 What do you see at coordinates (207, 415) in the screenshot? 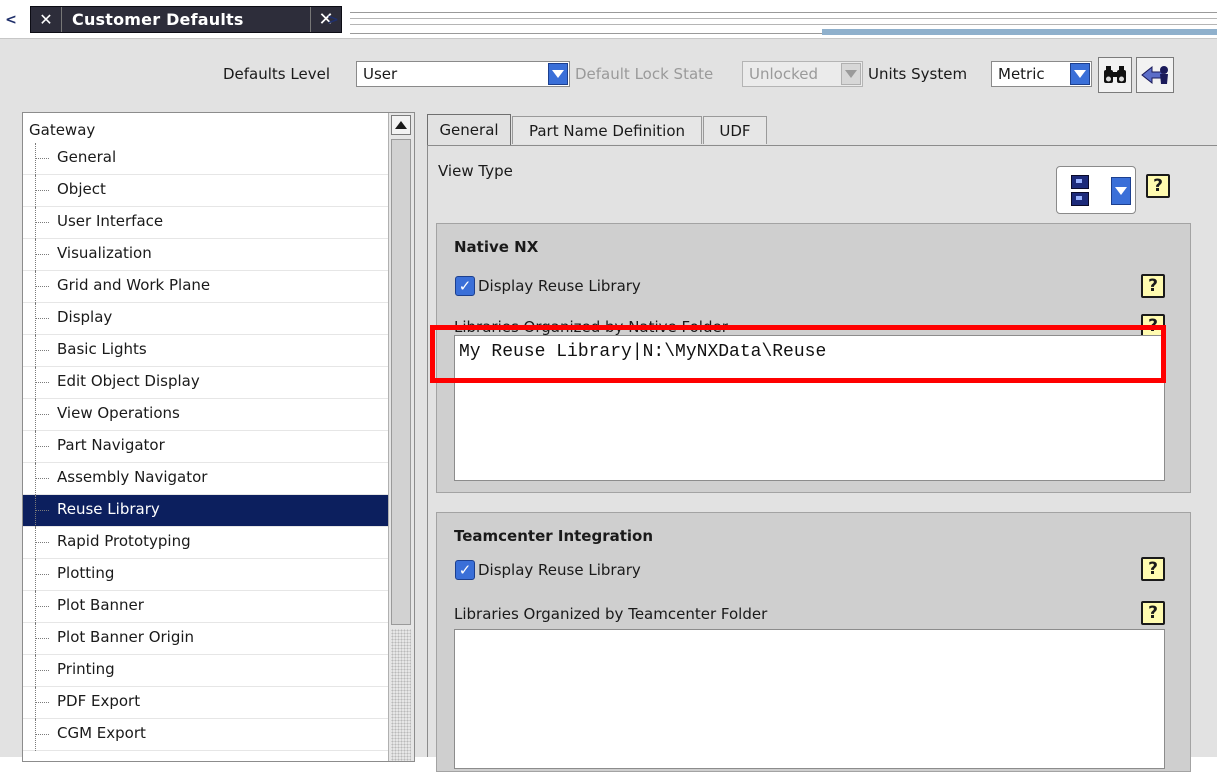
I see `tree-item: View Operations` at bounding box center [207, 415].